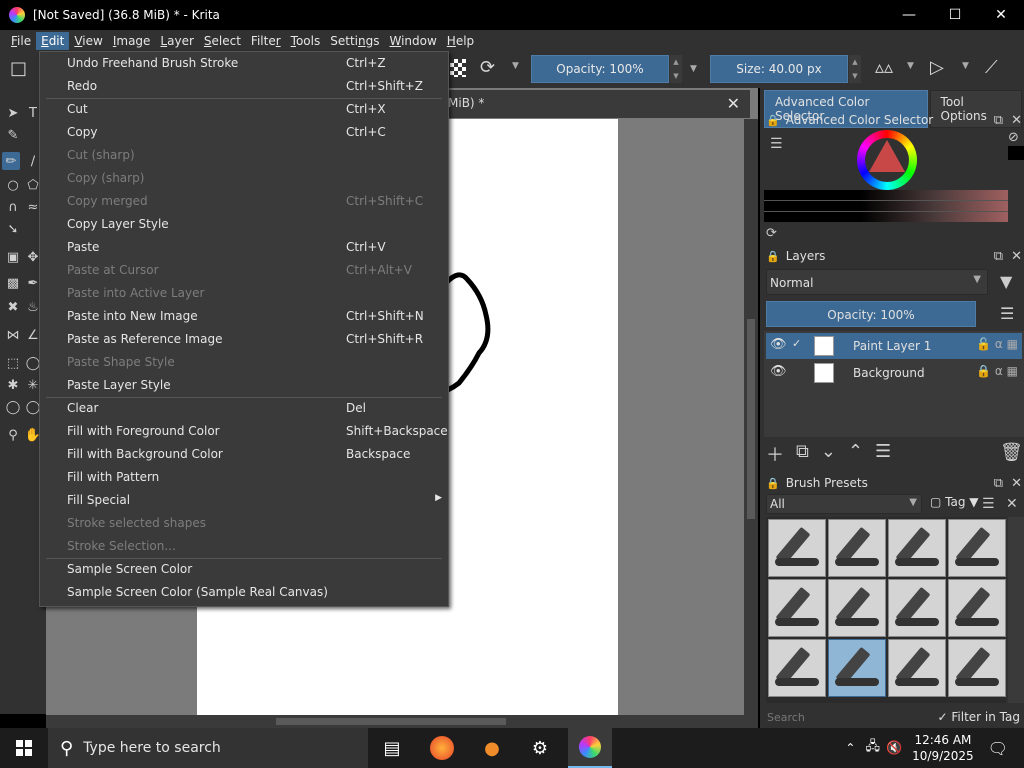 This screenshot has height=768, width=1024. I want to click on color-shade-selector, so click(886, 206).